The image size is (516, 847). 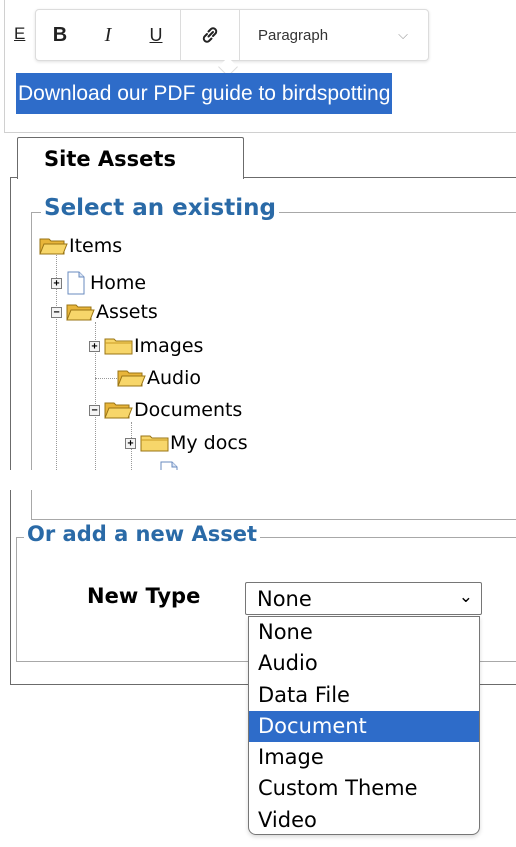 I want to click on tree-item-label: Documents, so click(x=188, y=410).